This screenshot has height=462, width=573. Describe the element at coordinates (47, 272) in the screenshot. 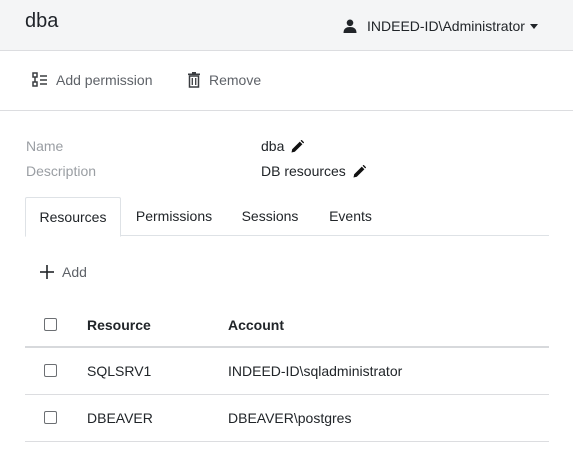

I see `plus-icon` at that location.